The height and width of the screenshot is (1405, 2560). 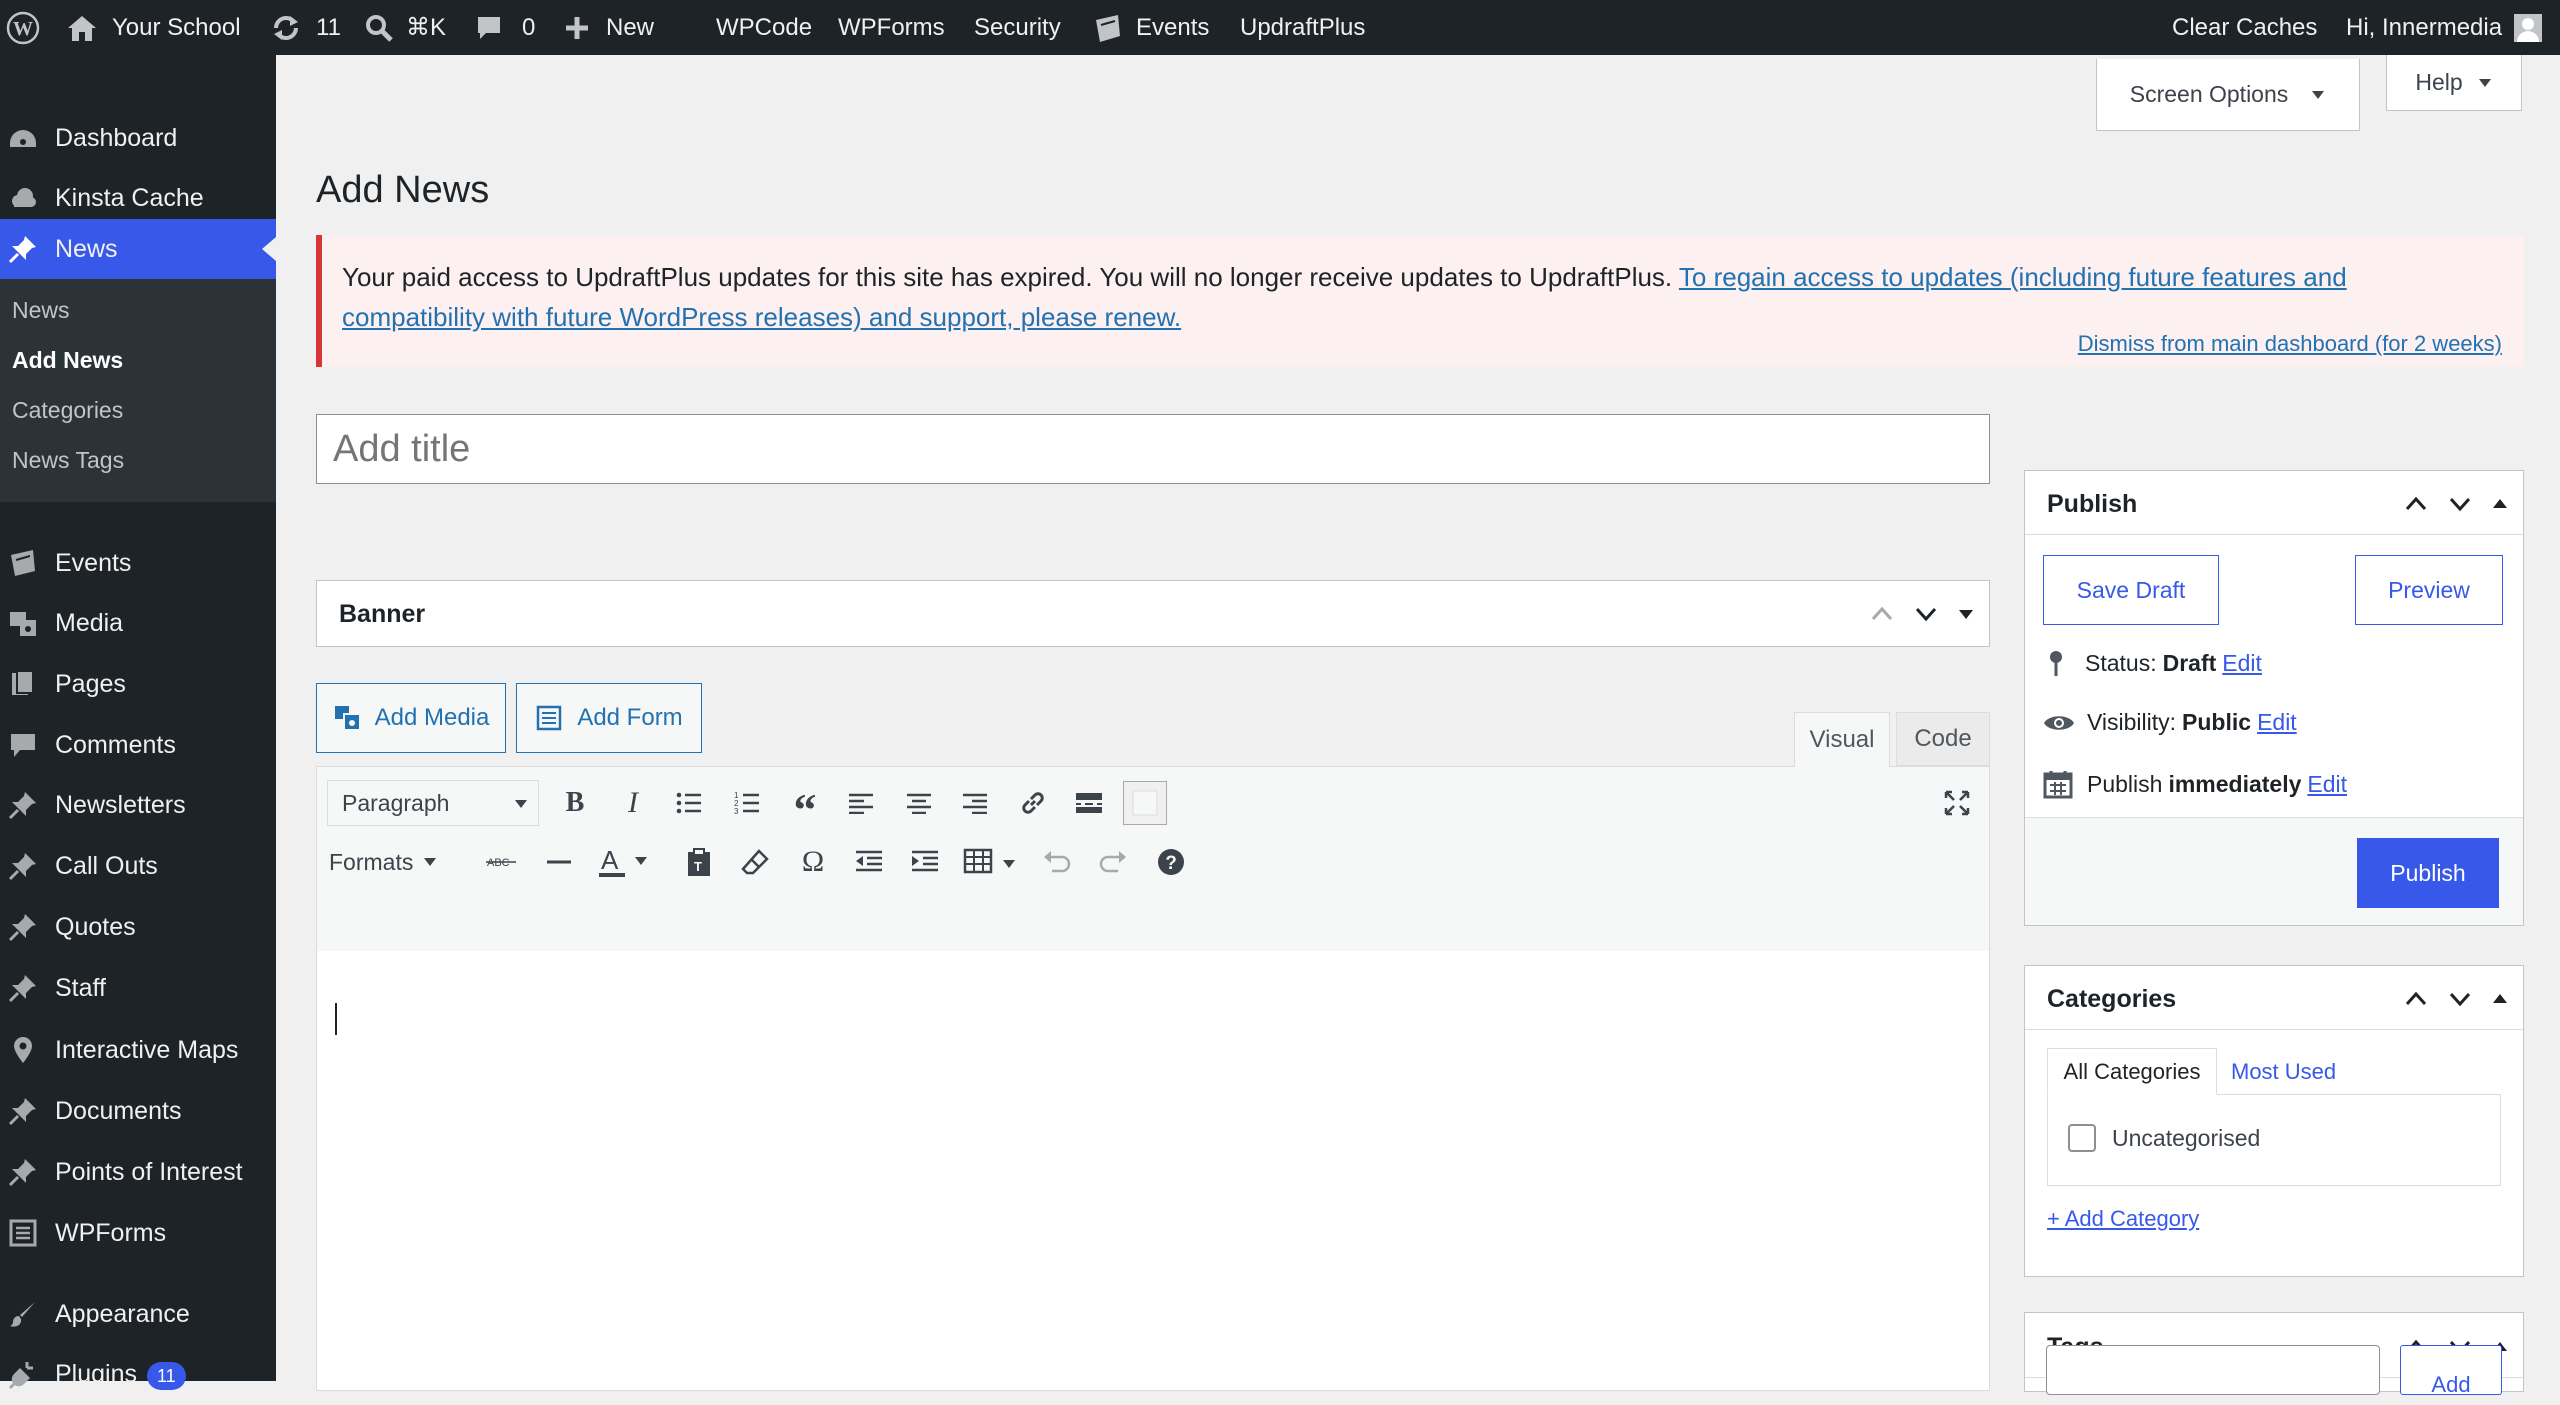 What do you see at coordinates (1842, 739) in the screenshot?
I see `tab-visual: Visual` at bounding box center [1842, 739].